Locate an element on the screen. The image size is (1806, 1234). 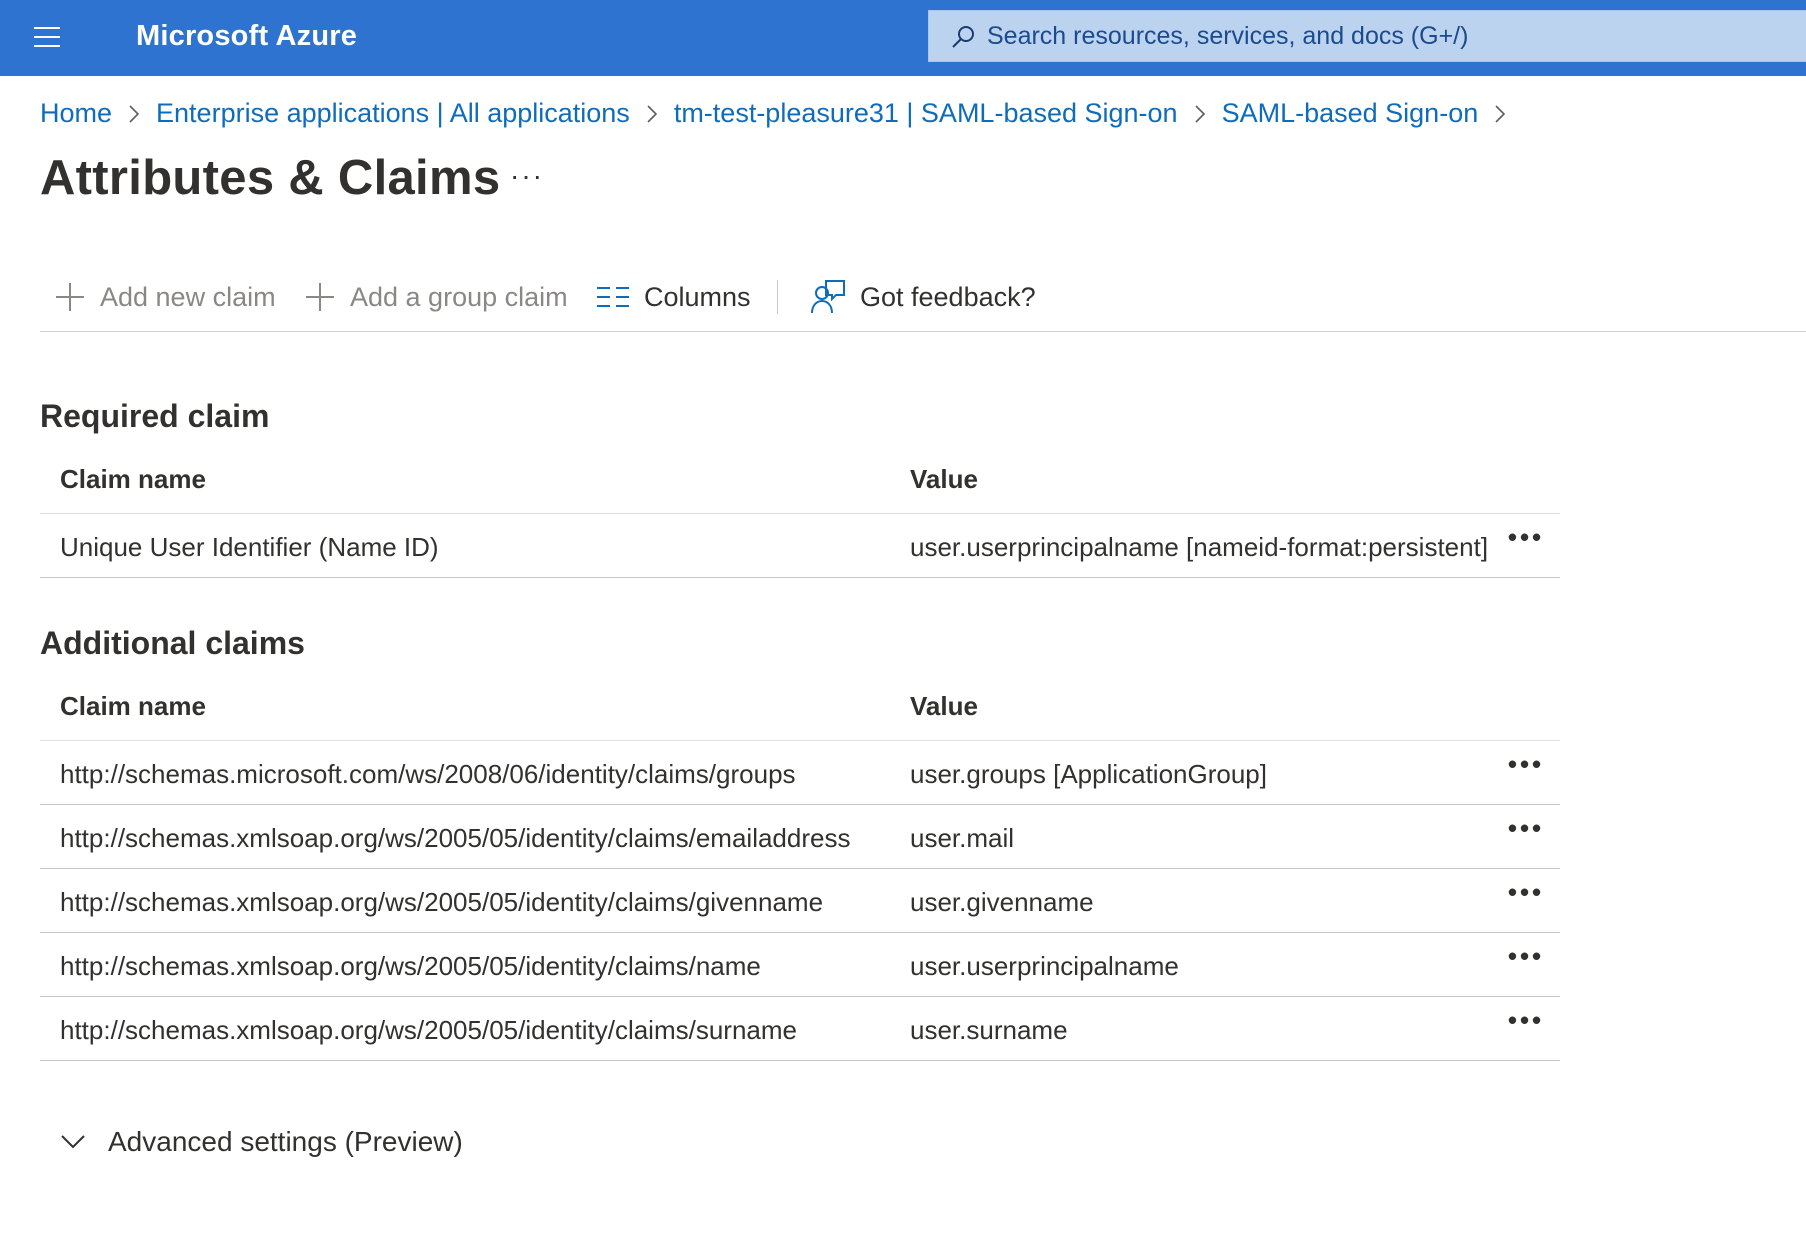
feedback-label: Got feedback? is located at coordinates (948, 296).